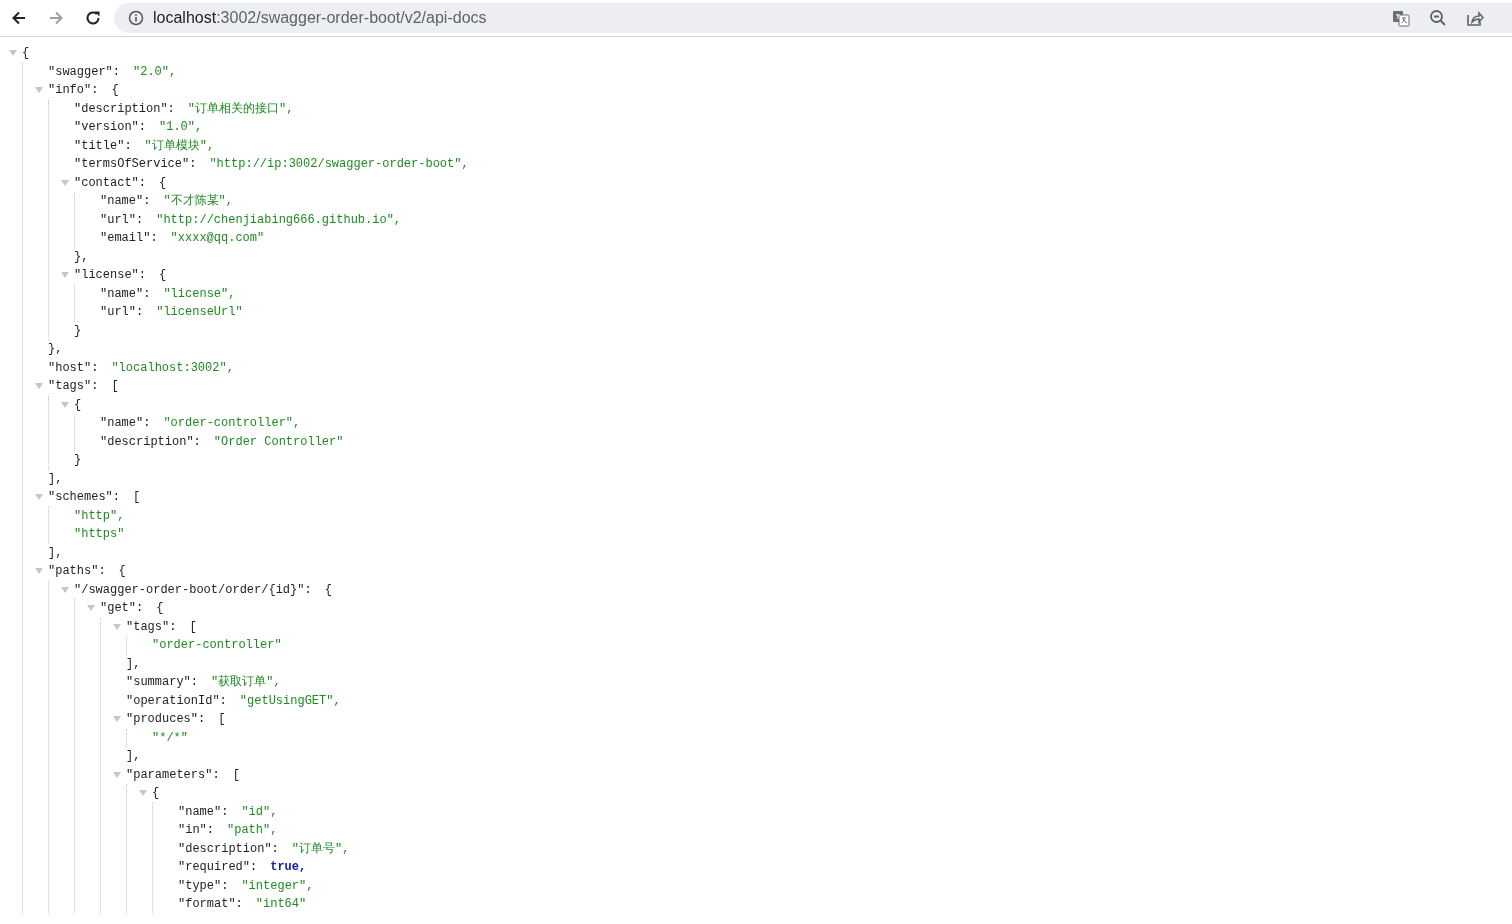 Image resolution: width=1512 pixels, height=924 pixels. Describe the element at coordinates (199, 313) in the screenshot. I see `json-string: "licenseUrl"` at that location.